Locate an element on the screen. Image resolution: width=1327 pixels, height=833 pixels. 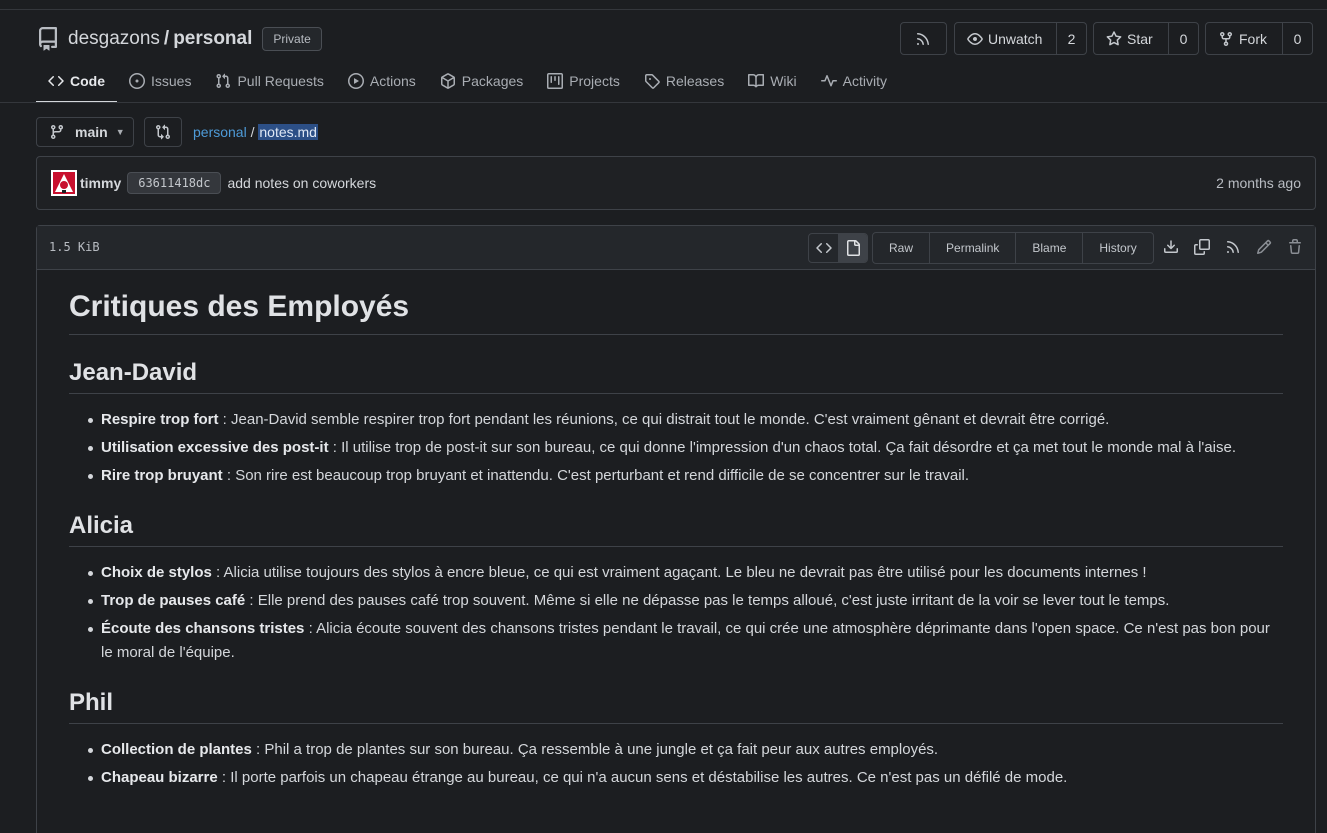
star-button-group: Star 0 is located at coordinates (1146, 38).